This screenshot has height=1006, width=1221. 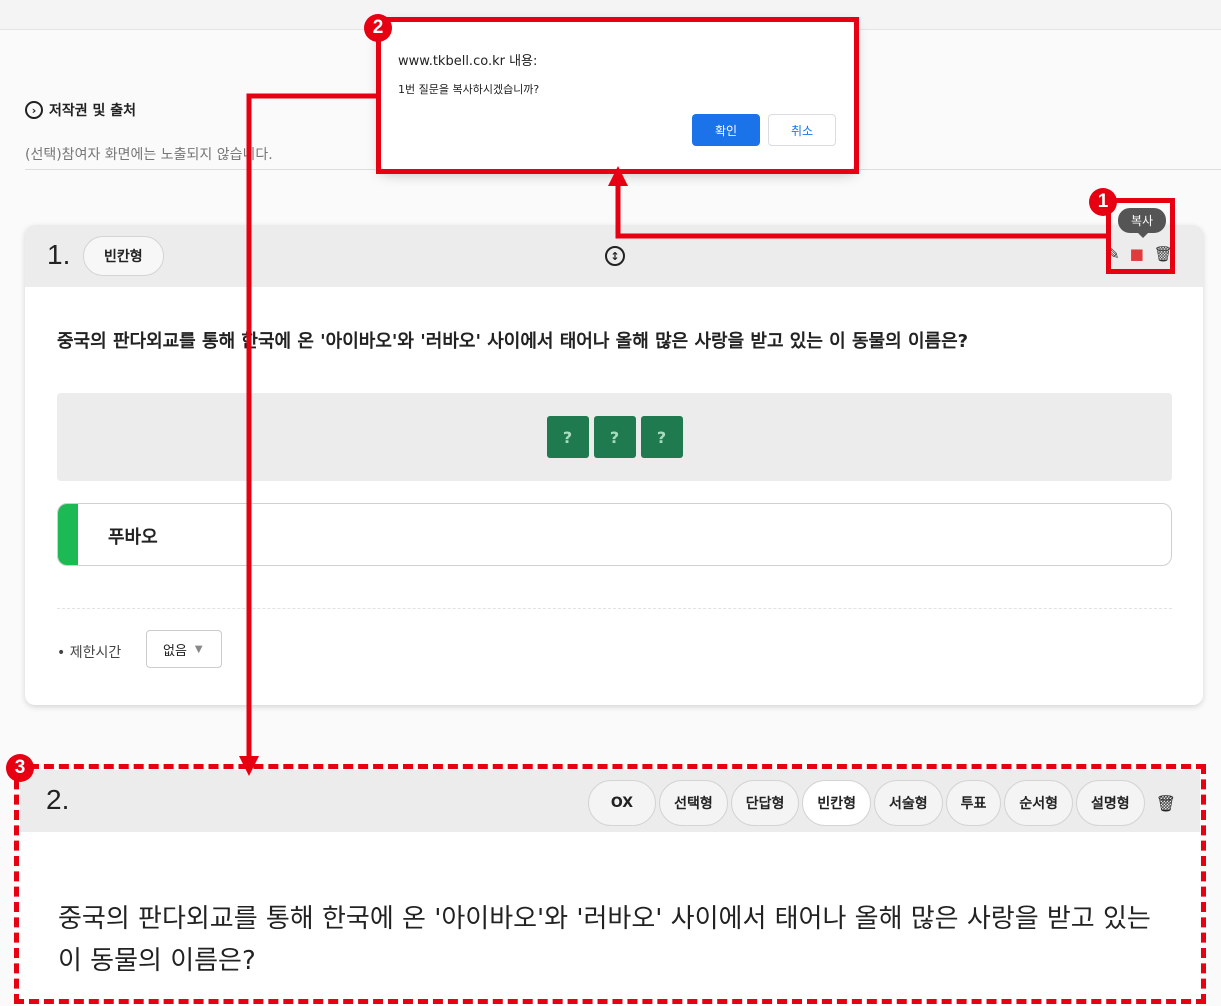 I want to click on time-limit-label: • 제한시간, so click(x=89, y=653).